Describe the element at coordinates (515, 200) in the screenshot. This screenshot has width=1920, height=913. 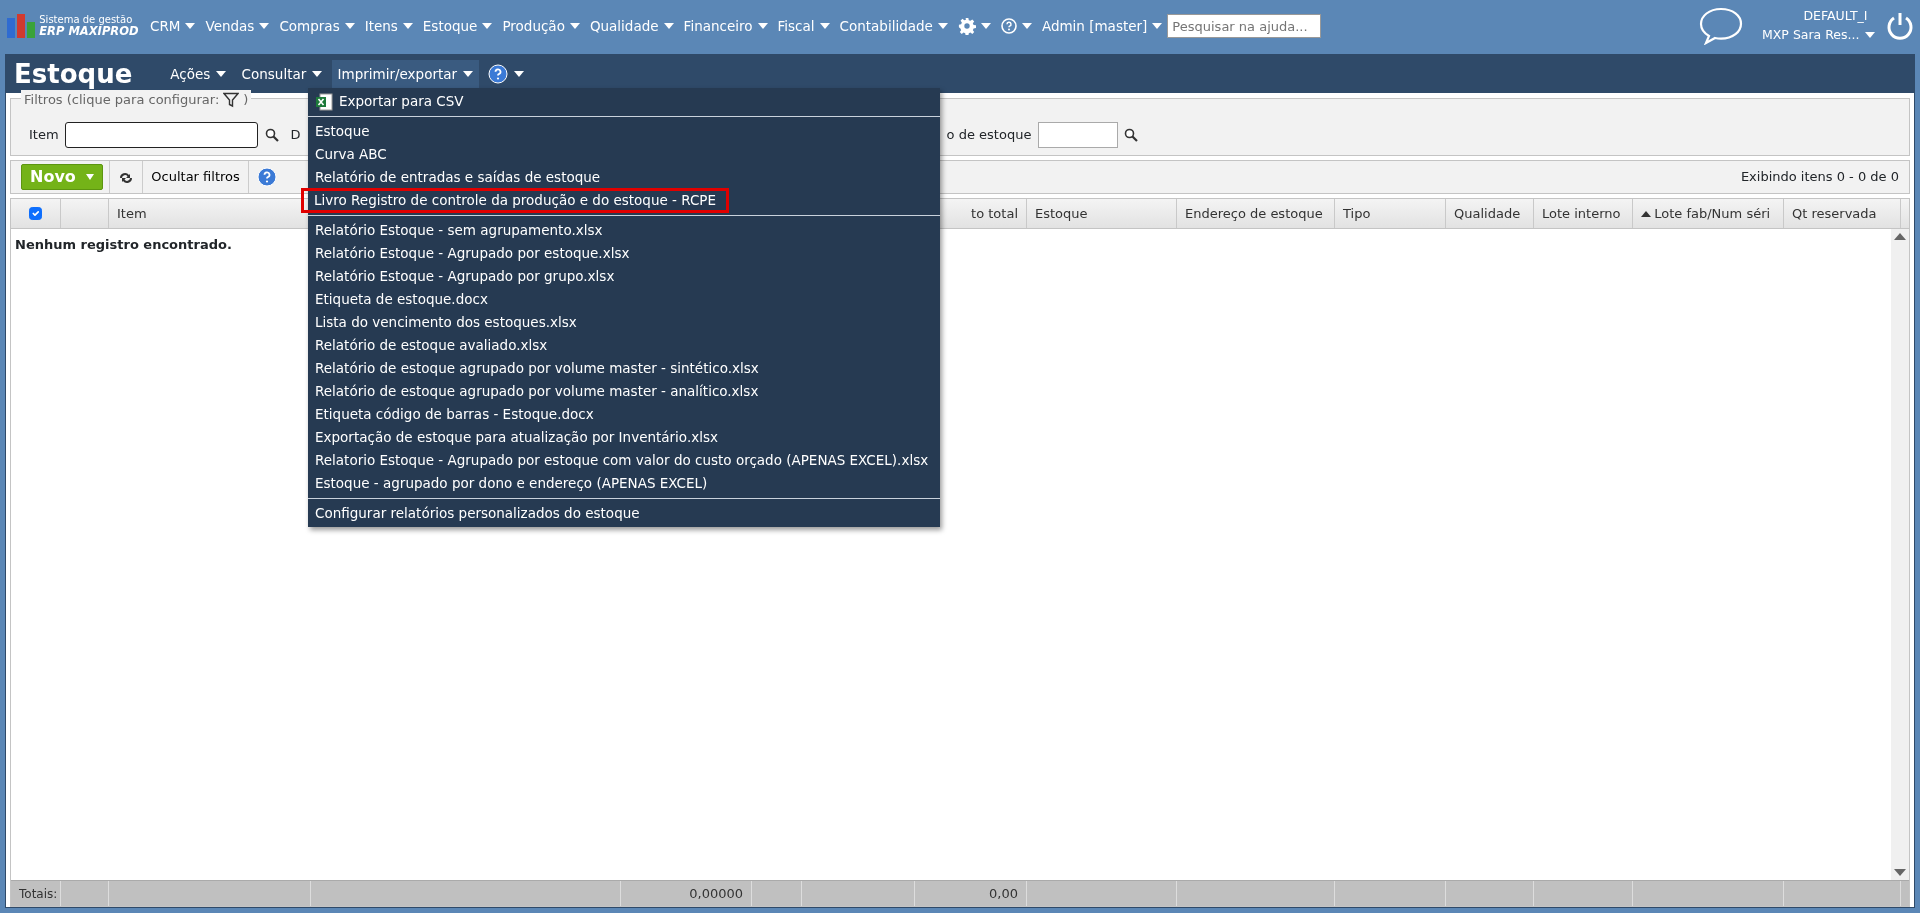
I see `menu-item: Livro Registro de controle da produção e do estoque - RCPE` at that location.